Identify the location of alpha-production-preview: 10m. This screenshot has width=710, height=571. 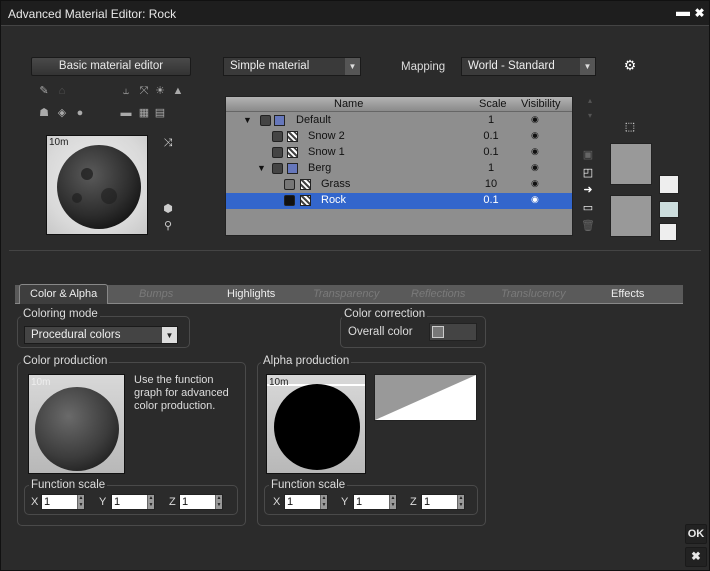
(316, 424).